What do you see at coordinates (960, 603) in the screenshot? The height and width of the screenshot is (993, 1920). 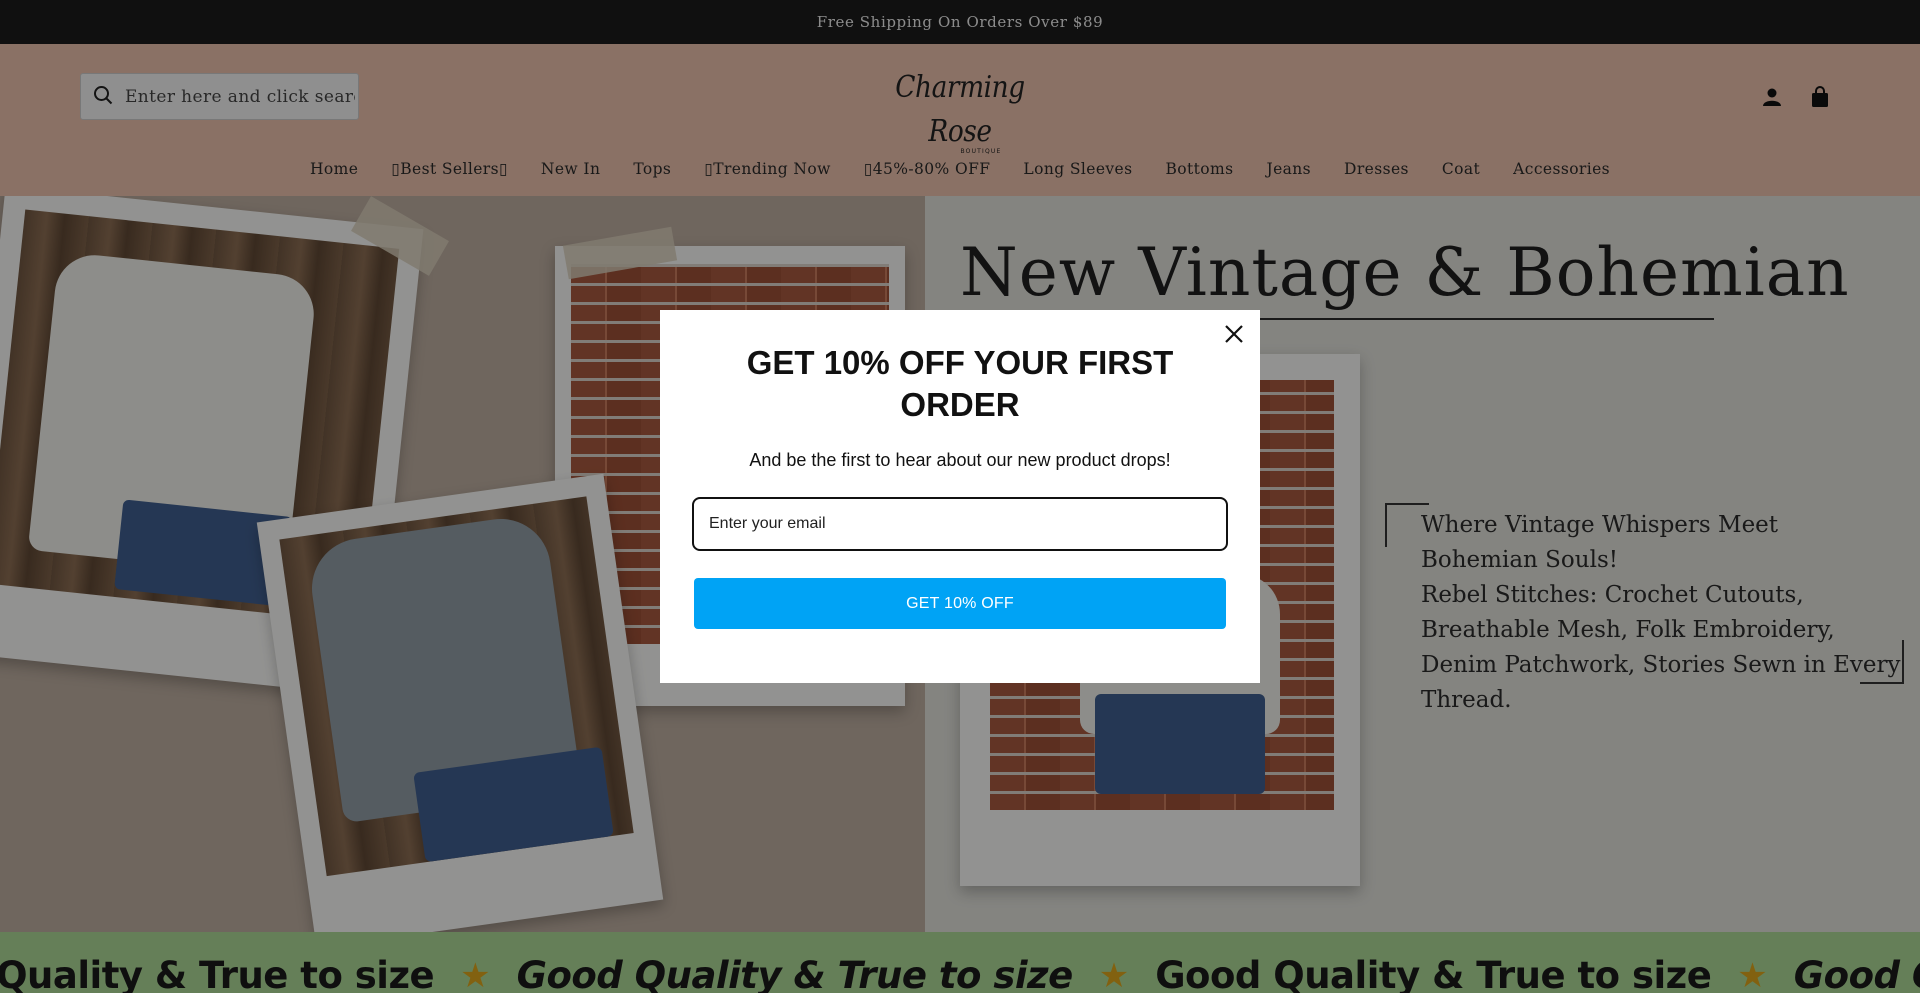 I see `get-discount-button: GET 10% OFF` at bounding box center [960, 603].